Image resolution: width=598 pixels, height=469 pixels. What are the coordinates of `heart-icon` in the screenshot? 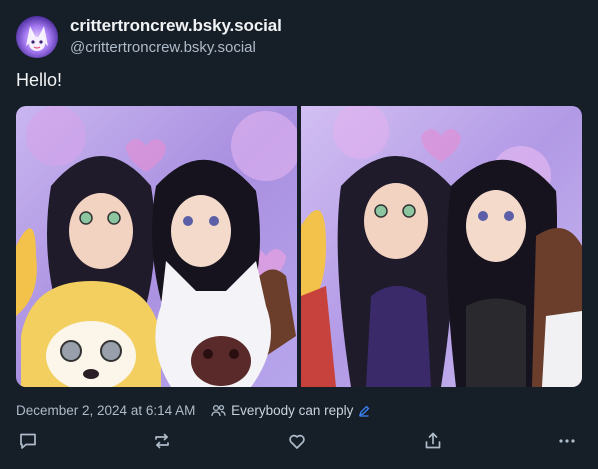 It's located at (297, 443).